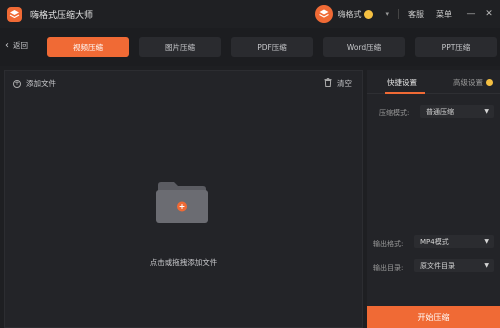 The width and height of the screenshot is (500, 328). What do you see at coordinates (433, 317) in the screenshot?
I see `start-compress-button: 开始压缩` at bounding box center [433, 317].